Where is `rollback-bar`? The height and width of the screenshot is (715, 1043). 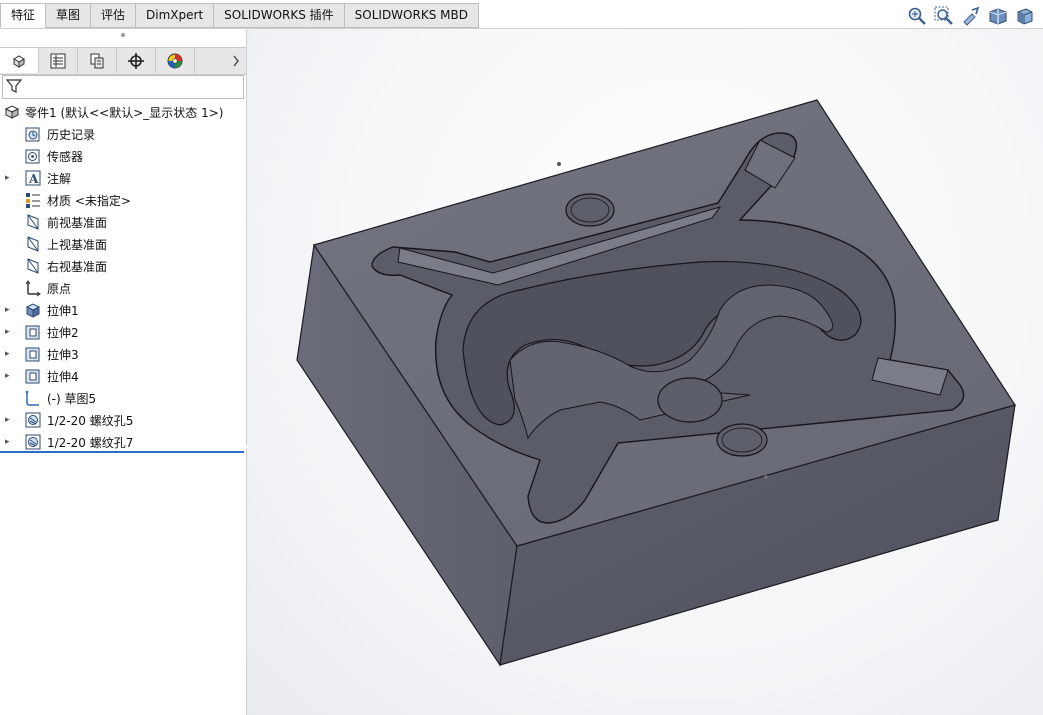 rollback-bar is located at coordinates (122, 452).